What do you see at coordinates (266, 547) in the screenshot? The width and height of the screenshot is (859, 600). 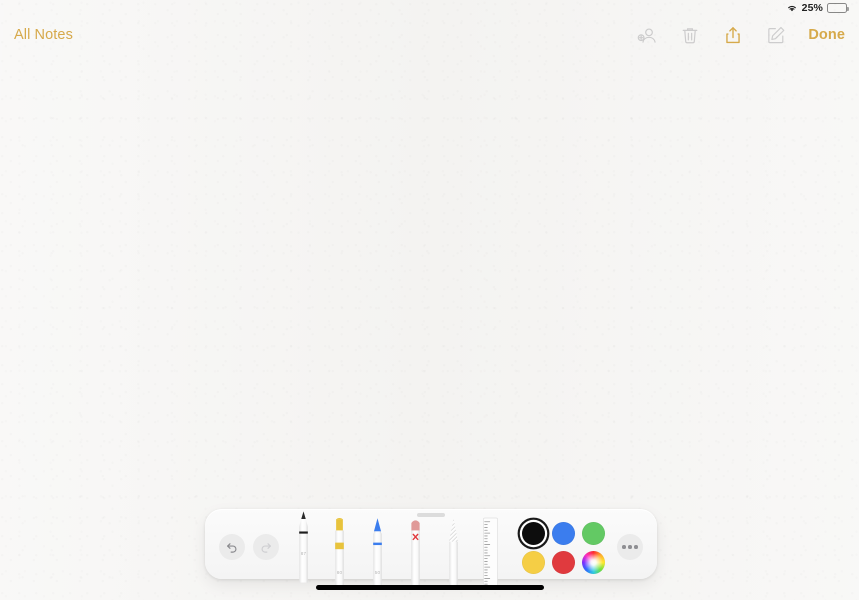 I see `redo-button` at bounding box center [266, 547].